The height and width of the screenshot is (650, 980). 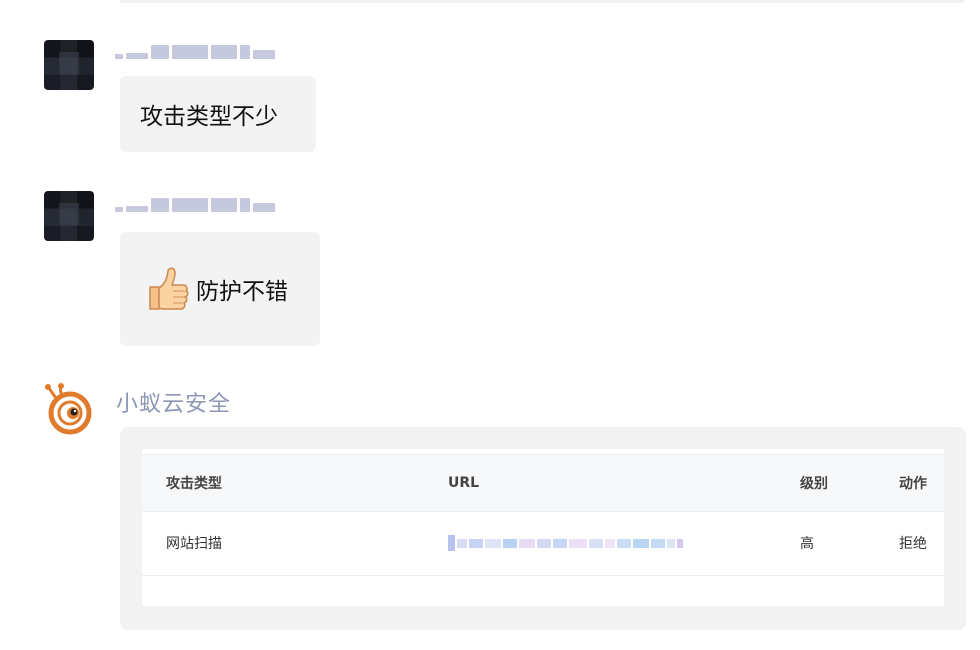 What do you see at coordinates (174, 404) in the screenshot?
I see `bot-name: 小蚁云安全` at bounding box center [174, 404].